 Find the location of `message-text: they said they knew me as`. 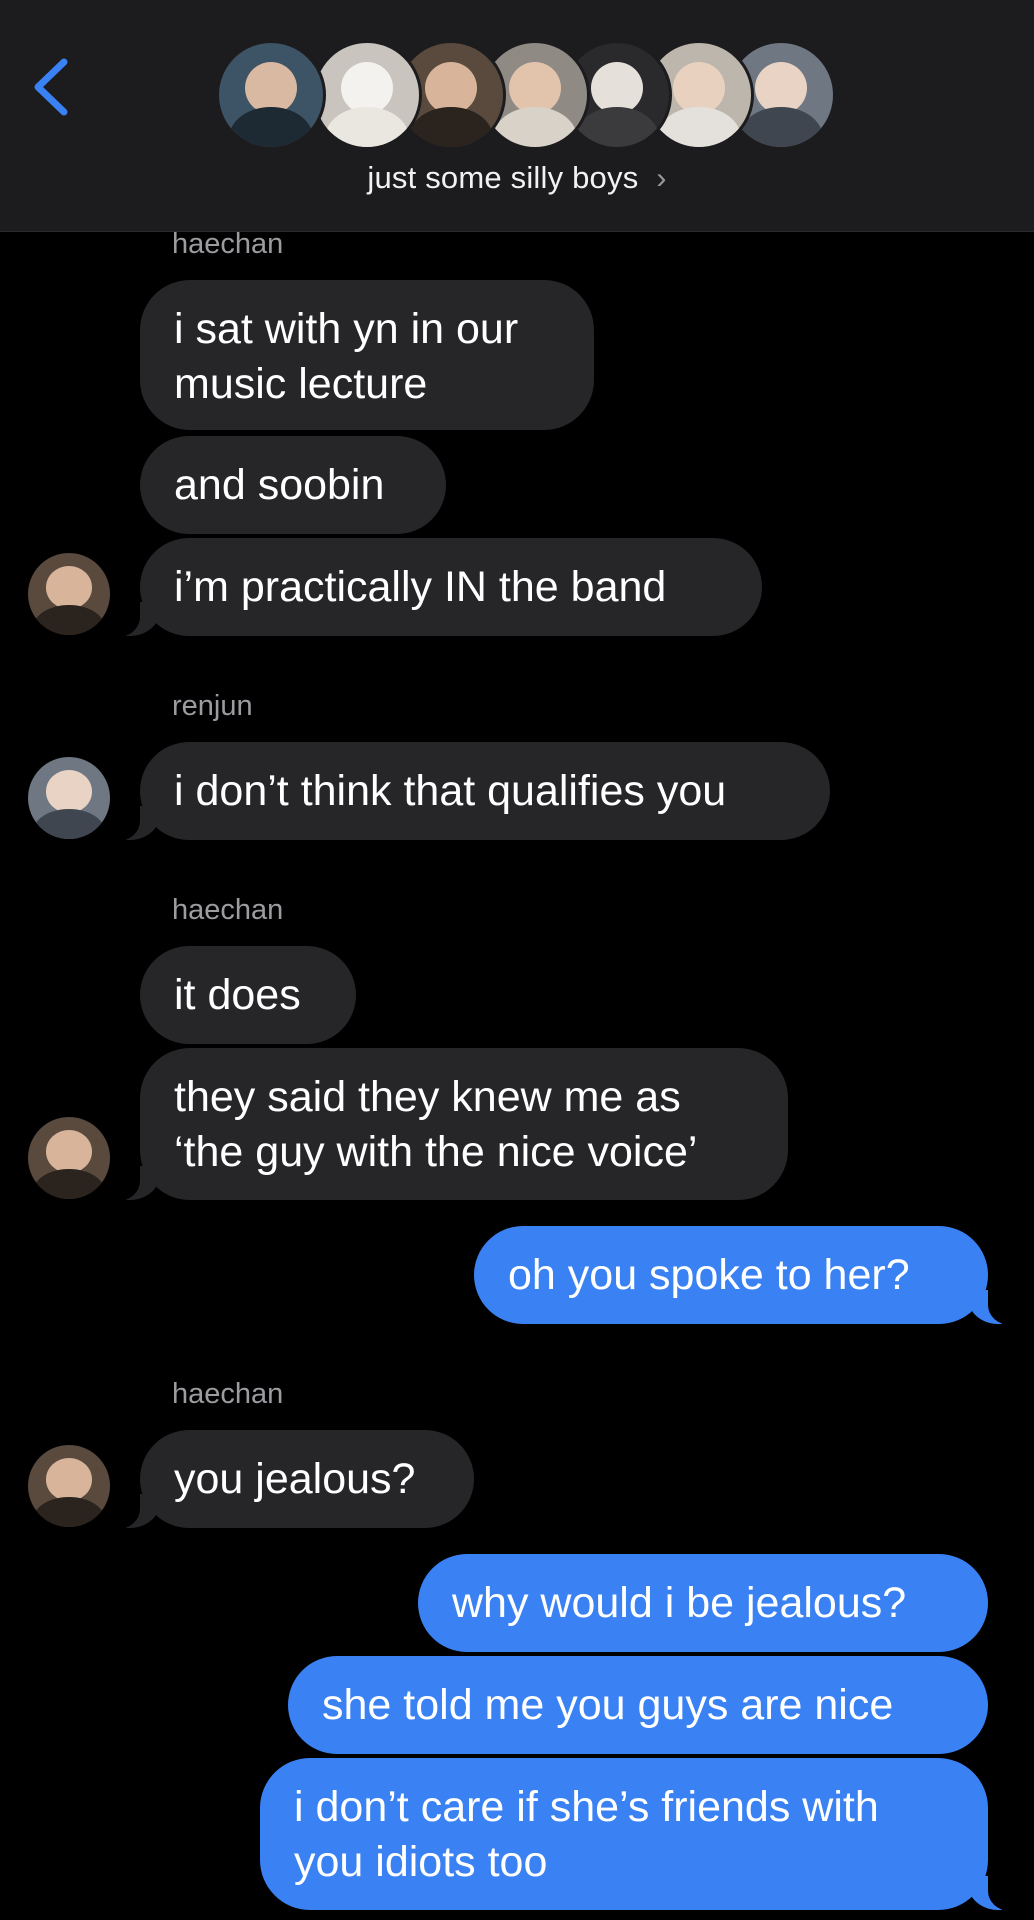

message-text: they said they knew me as is located at coordinates (427, 1097).